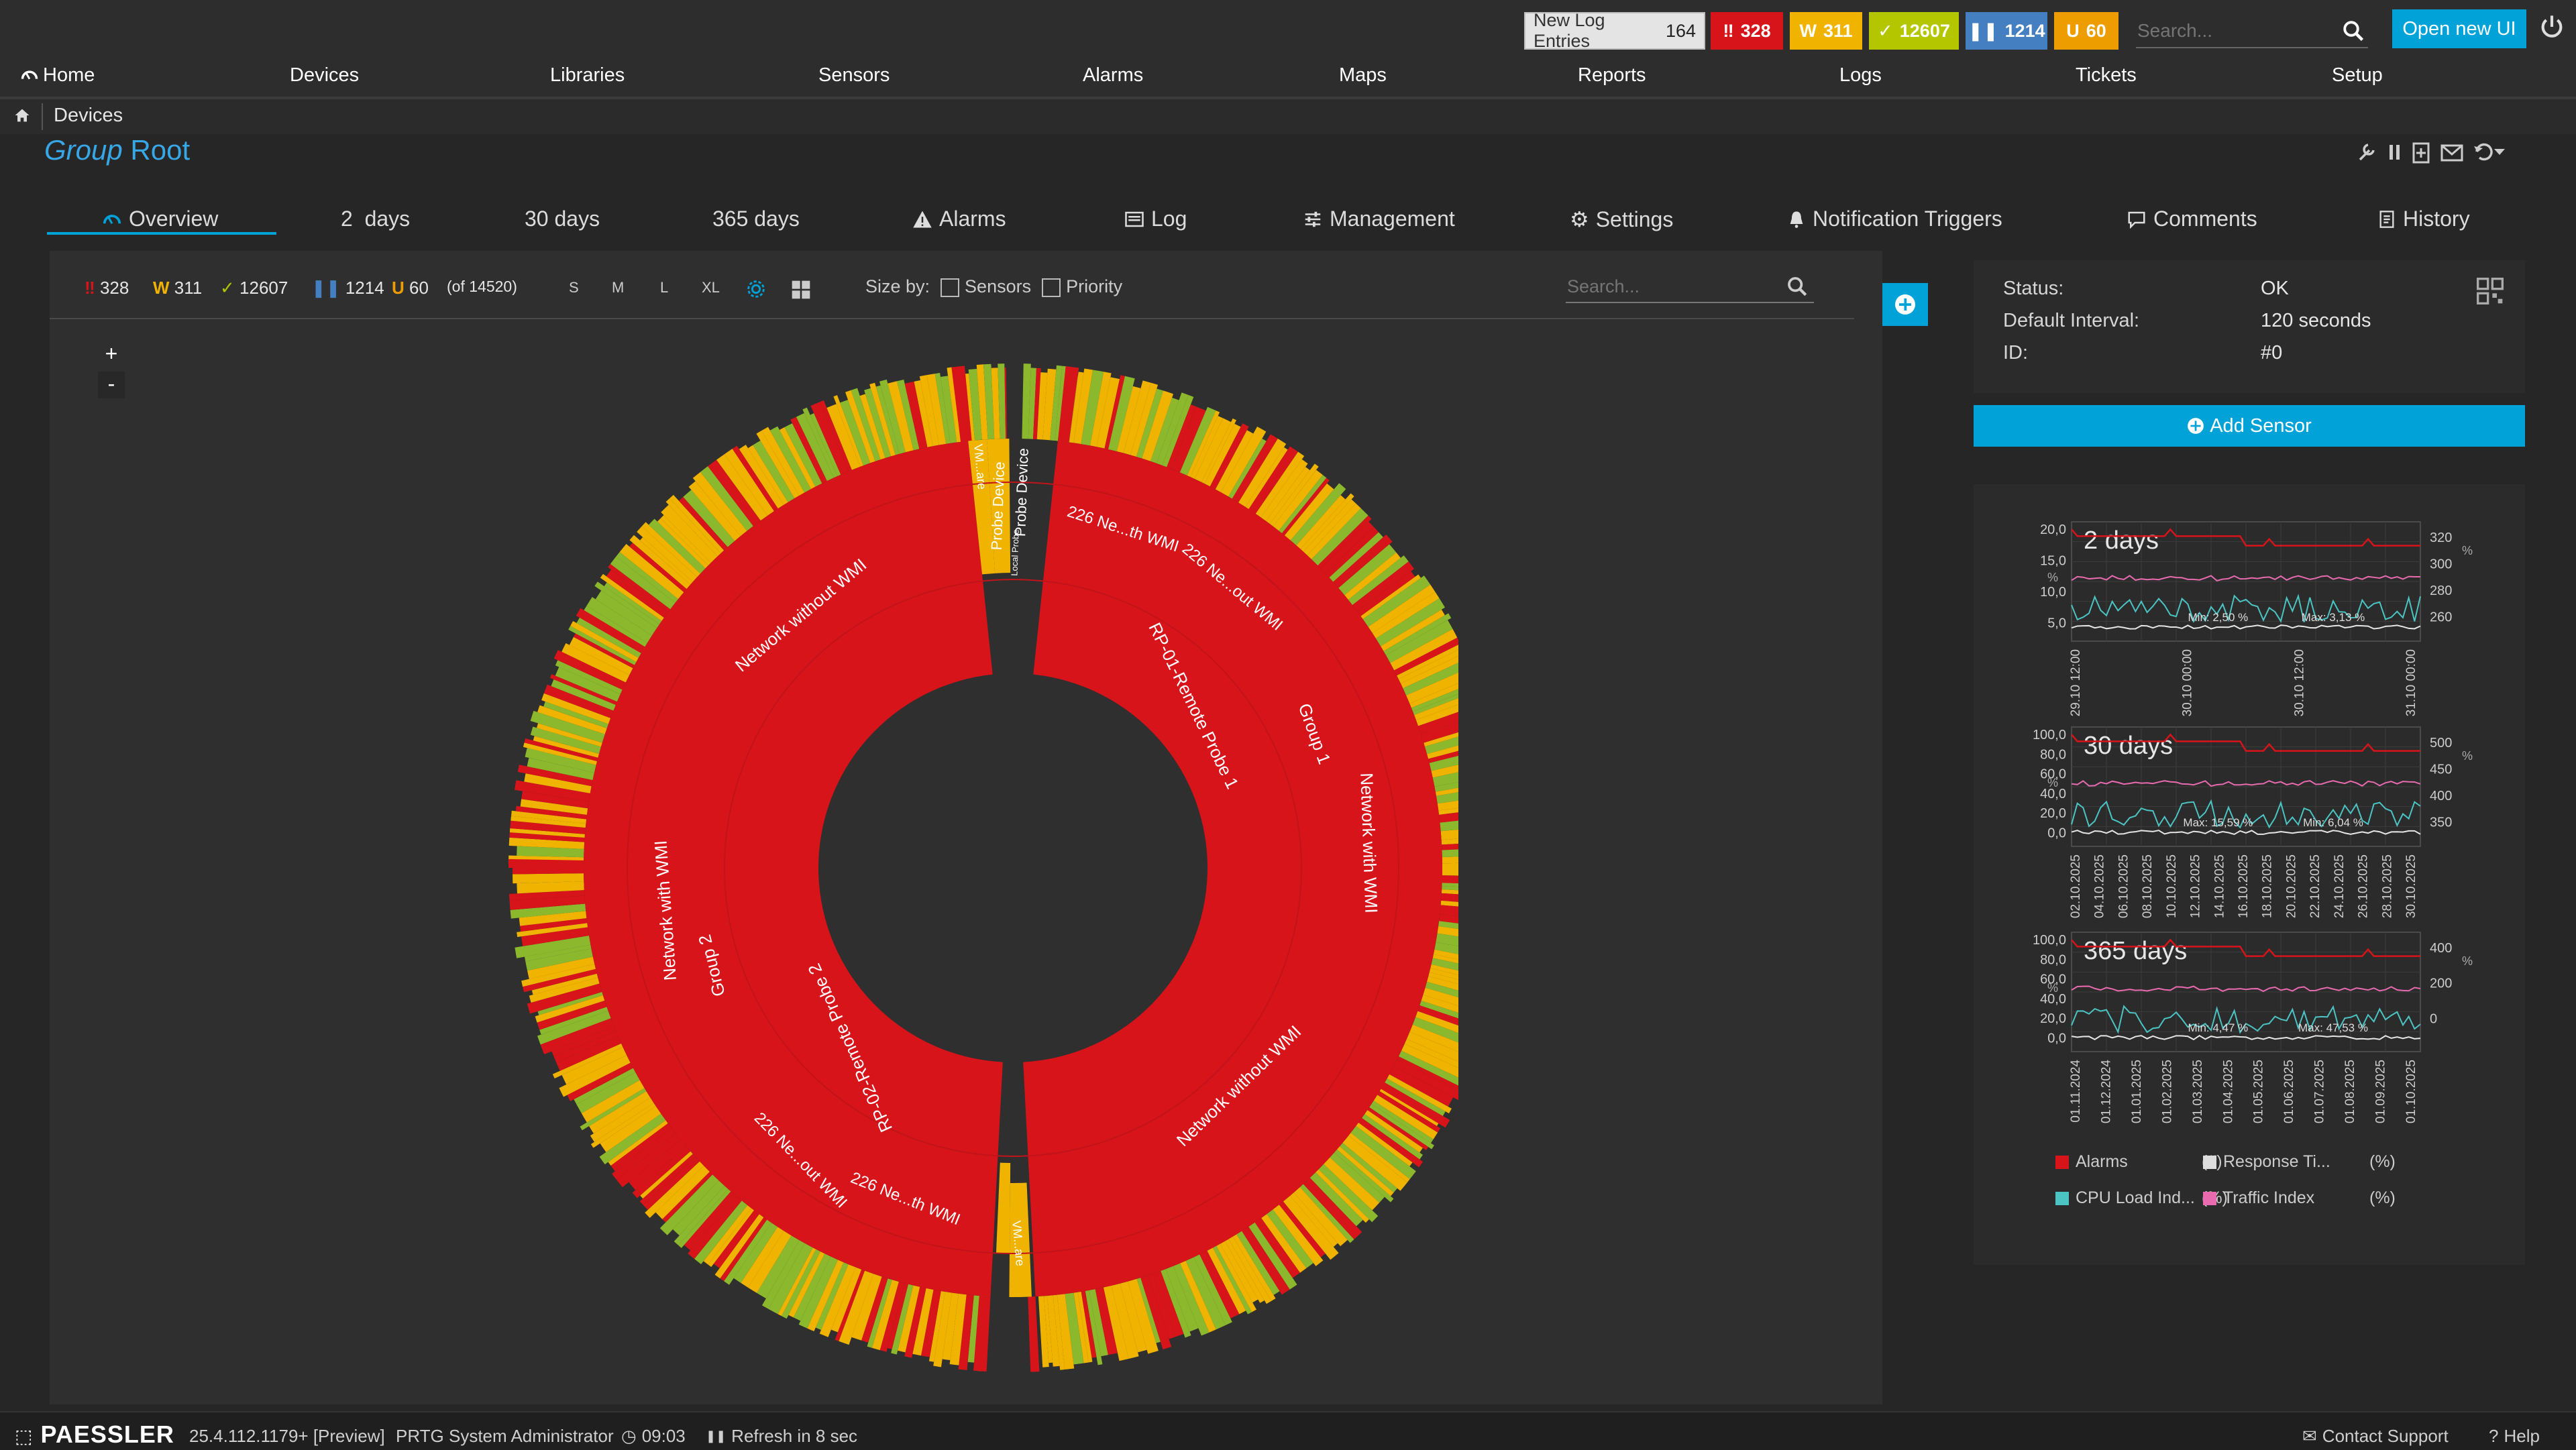  What do you see at coordinates (2024, 30) in the screenshot?
I see `paused-count: 1214` at bounding box center [2024, 30].